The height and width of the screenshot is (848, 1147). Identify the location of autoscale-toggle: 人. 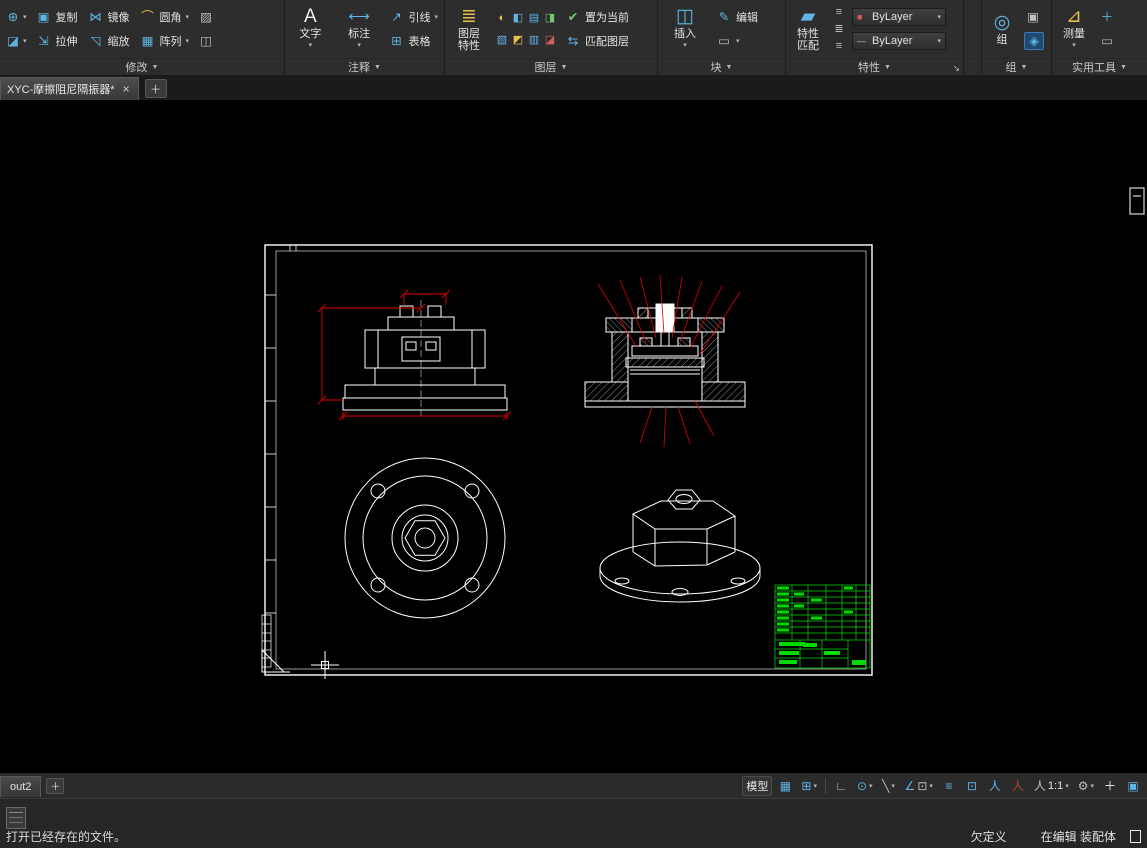
(1018, 786).